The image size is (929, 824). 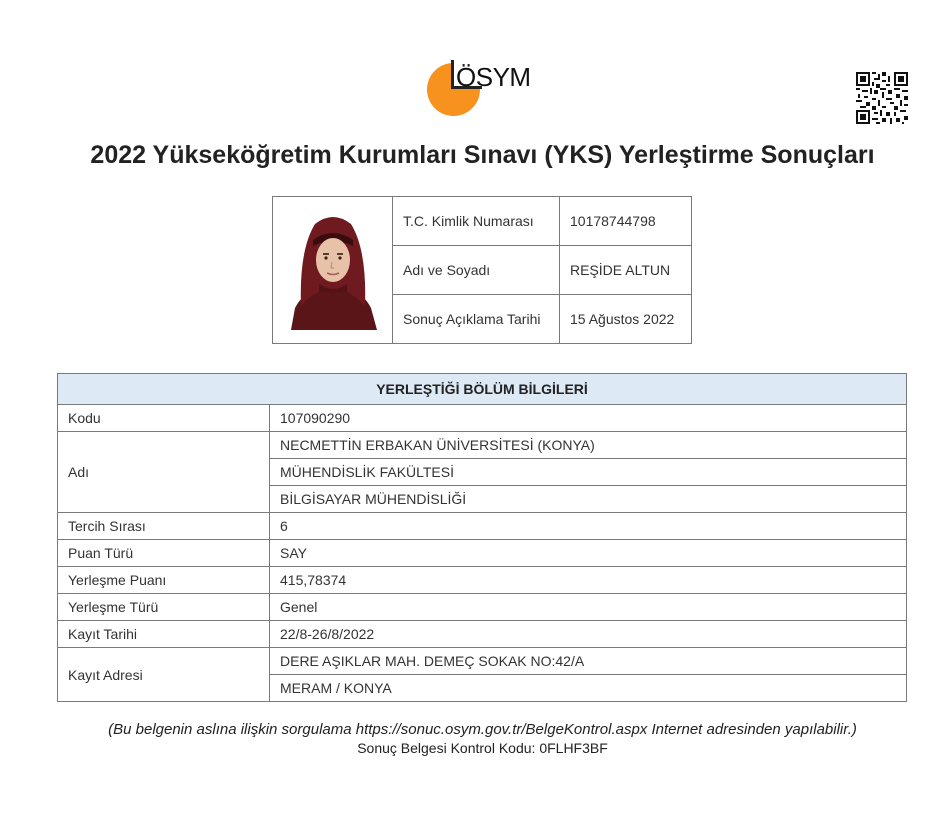 I want to click on yerlesme-turu-label: Yerleşme Türü, so click(x=163, y=607).